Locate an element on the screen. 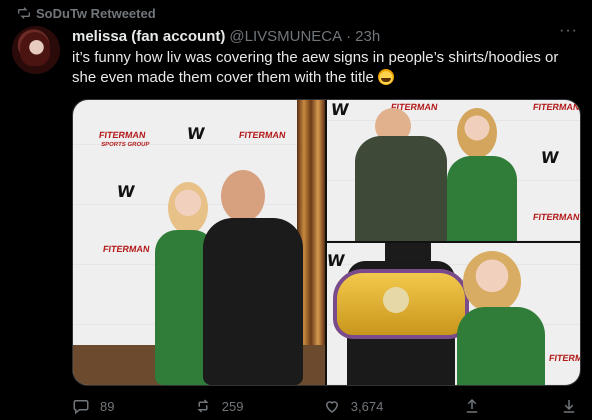  share-icon is located at coordinates (471, 405).